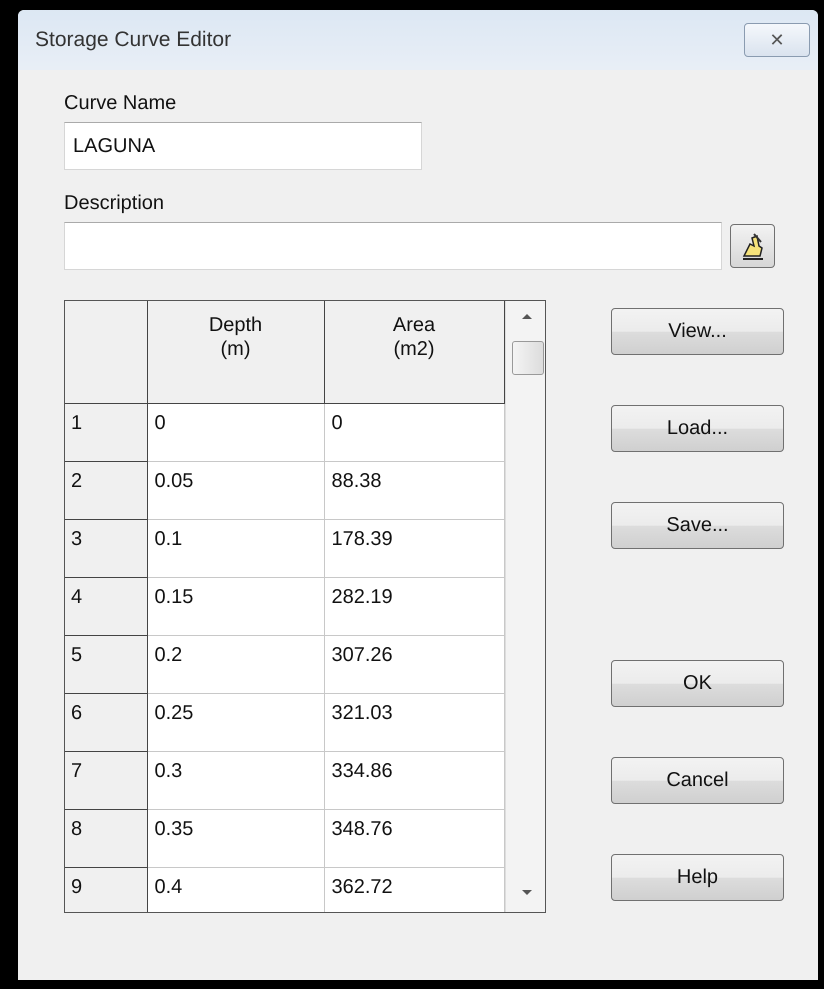  I want to click on table-cell: 334.86, so click(414, 781).